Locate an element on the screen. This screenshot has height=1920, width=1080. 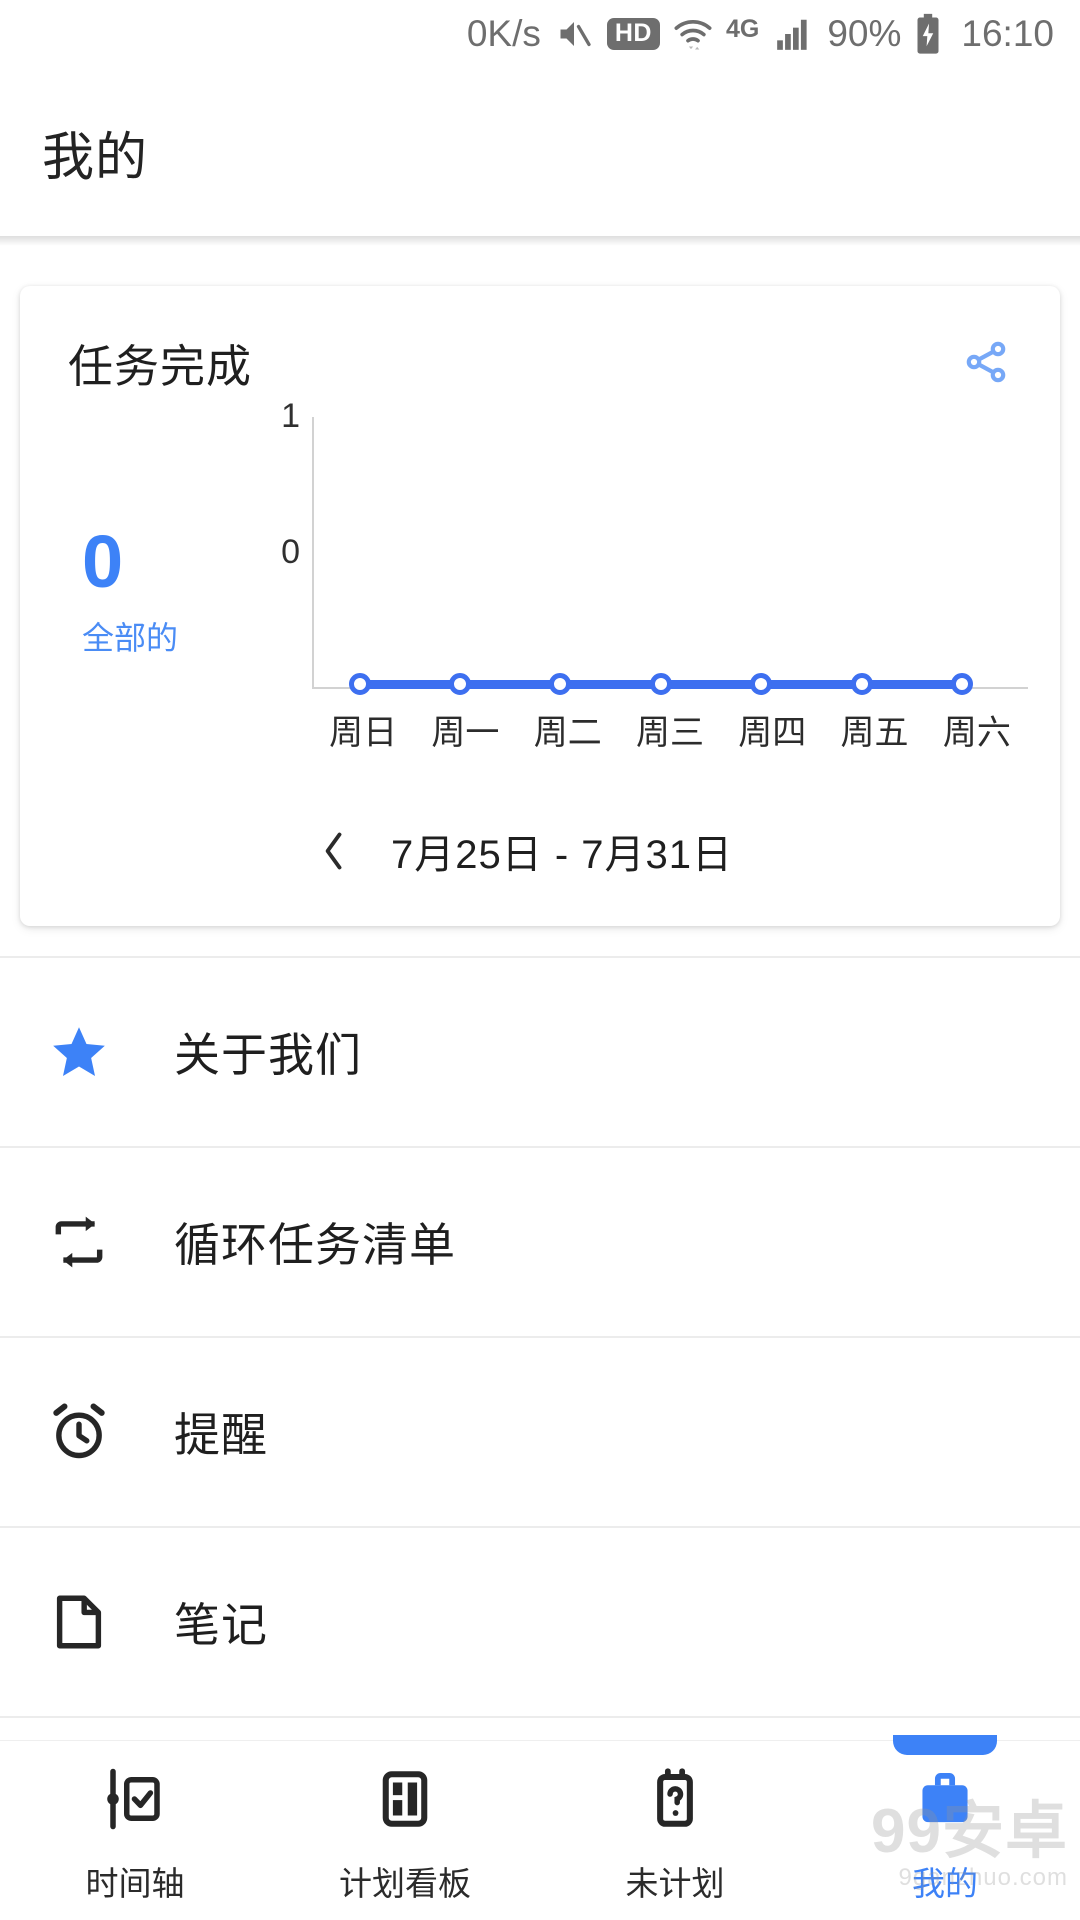
nav-item-plan-board: 计划看板 is located at coordinates (405, 1830).